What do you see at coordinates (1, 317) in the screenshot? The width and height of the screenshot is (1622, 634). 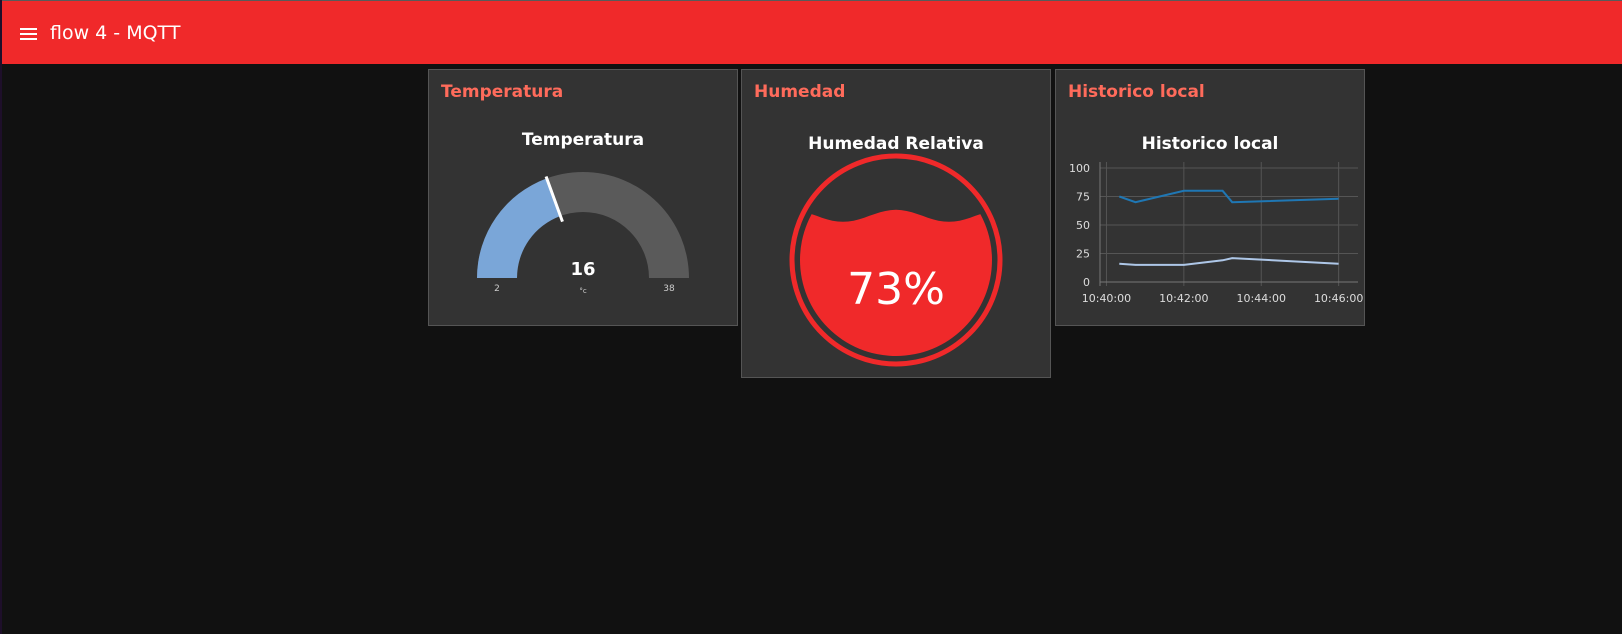 I see `window-edge` at bounding box center [1, 317].